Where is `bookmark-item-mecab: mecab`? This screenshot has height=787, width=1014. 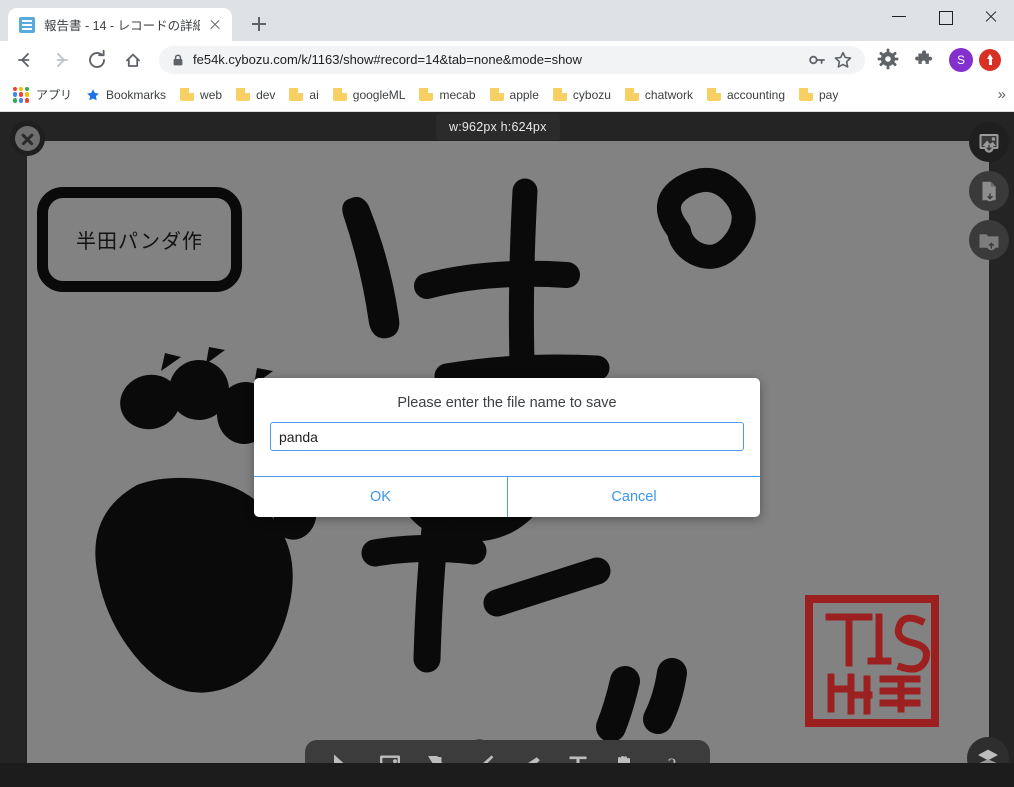 bookmark-item-mecab: mecab is located at coordinates (447, 95).